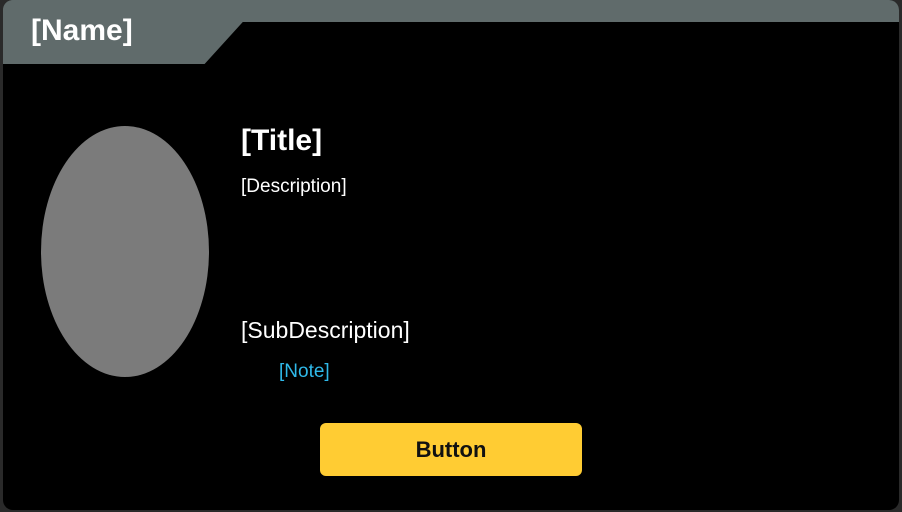 The height and width of the screenshot is (512, 902). Describe the element at coordinates (82, 30) in the screenshot. I see `name-label: [Name]` at that location.